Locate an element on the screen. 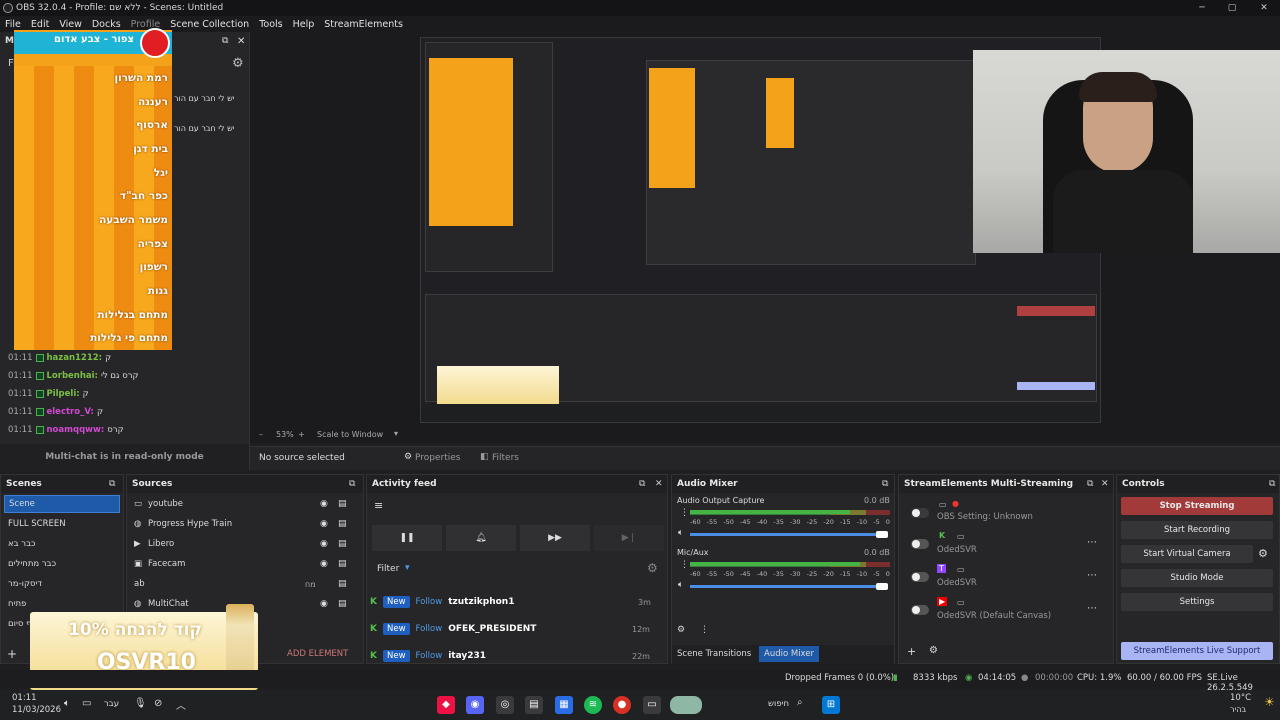  scene-item: כבר מתחילים is located at coordinates (62, 564).